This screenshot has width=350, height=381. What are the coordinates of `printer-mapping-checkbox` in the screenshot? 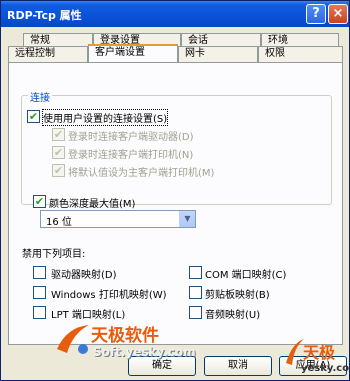 It's located at (39, 292).